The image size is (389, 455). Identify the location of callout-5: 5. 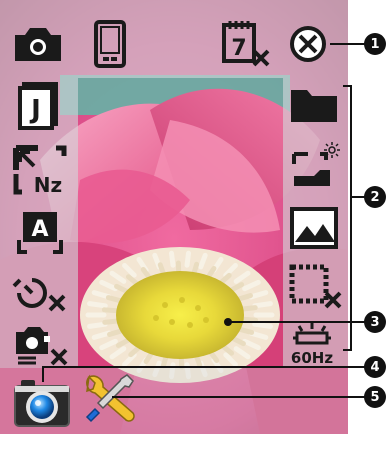
(375, 397).